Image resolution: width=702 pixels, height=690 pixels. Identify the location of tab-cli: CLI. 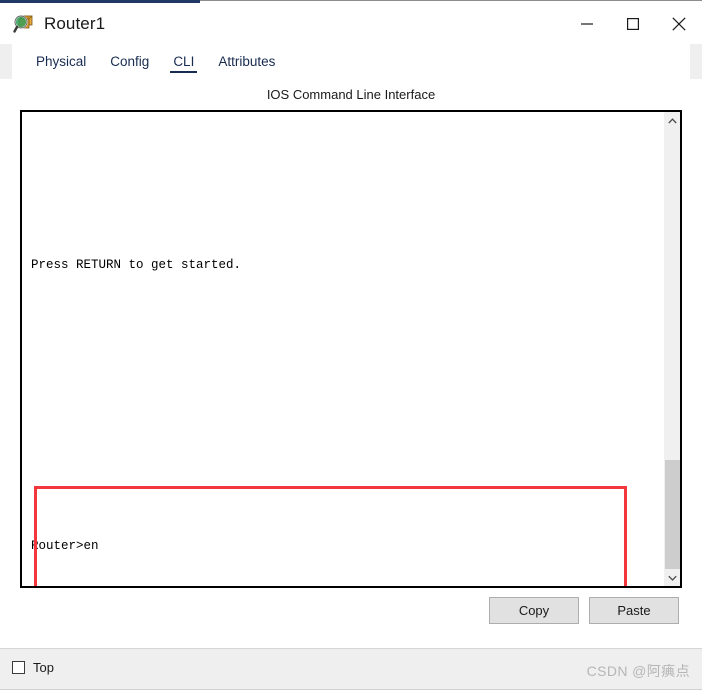
(183, 61).